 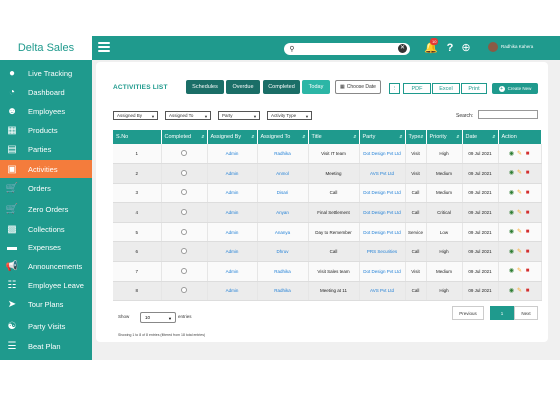 What do you see at coordinates (480, 137) in the screenshot?
I see `column-header-date: Date ⇵` at bounding box center [480, 137].